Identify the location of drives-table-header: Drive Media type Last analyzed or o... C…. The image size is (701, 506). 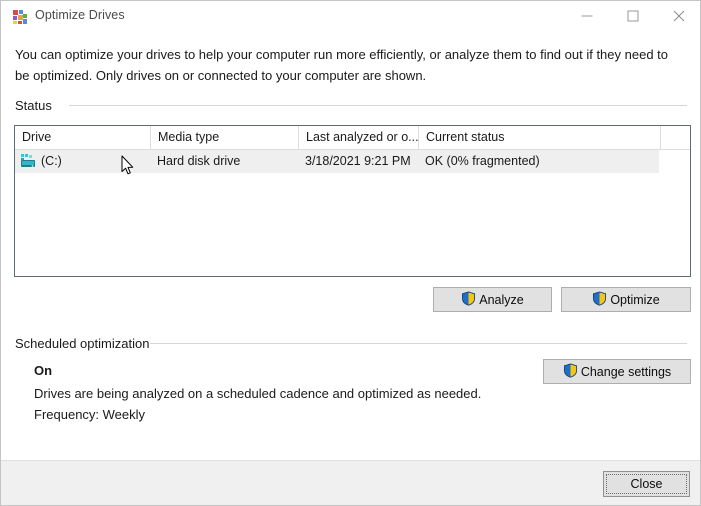
(352, 138).